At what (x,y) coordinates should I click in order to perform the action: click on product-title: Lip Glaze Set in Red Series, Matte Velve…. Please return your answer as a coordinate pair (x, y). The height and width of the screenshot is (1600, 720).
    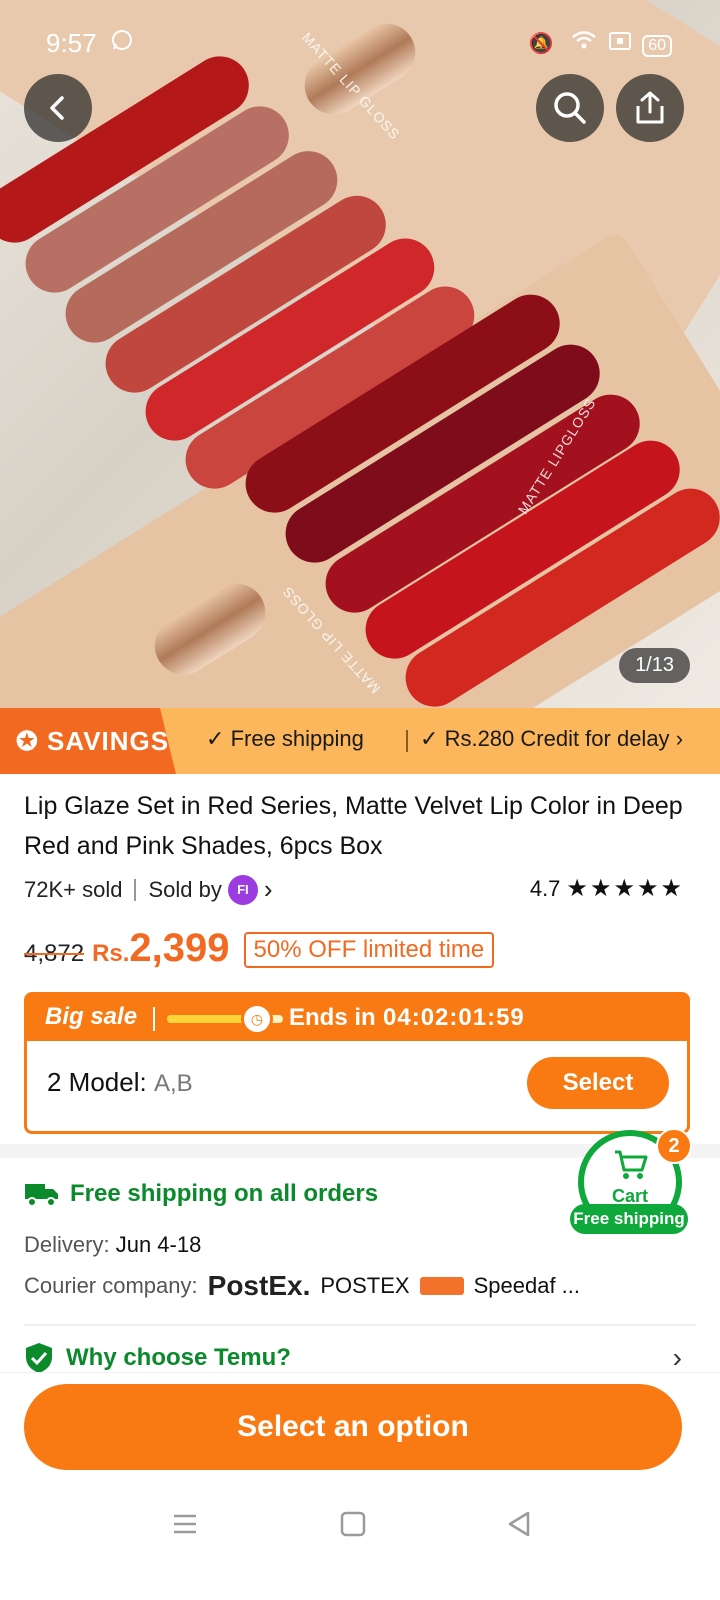
    Looking at the image, I should click on (353, 826).